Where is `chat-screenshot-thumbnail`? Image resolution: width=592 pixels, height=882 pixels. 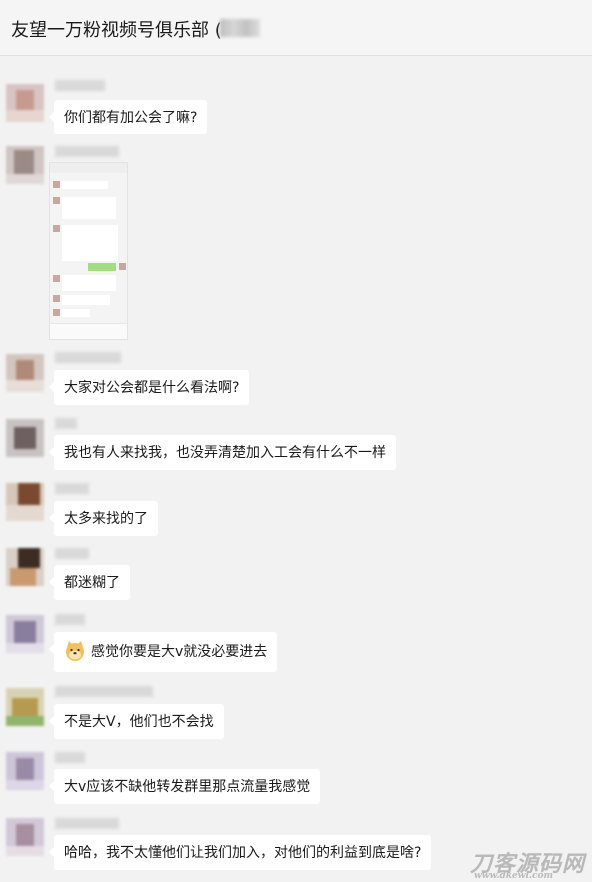
chat-screenshot-thumbnail is located at coordinates (88, 251).